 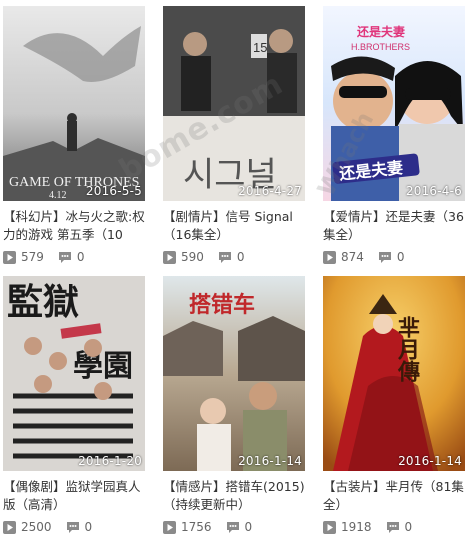 What do you see at coordinates (113, 191) in the screenshot?
I see `publish-date: 2016-5-5` at bounding box center [113, 191].